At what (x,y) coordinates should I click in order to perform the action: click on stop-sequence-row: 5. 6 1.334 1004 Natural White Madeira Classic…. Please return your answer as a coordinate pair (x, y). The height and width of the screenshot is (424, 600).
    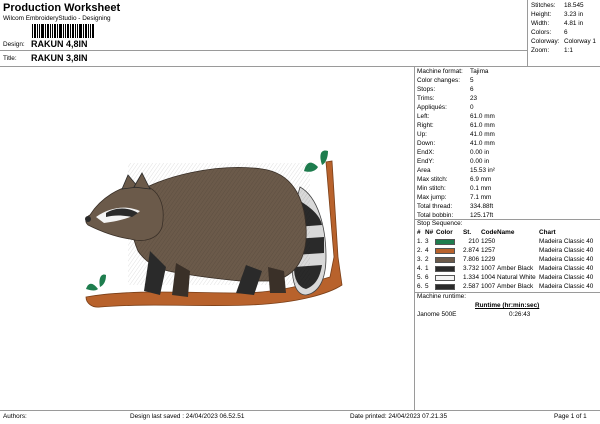
    Looking at the image, I should click on (507, 278).